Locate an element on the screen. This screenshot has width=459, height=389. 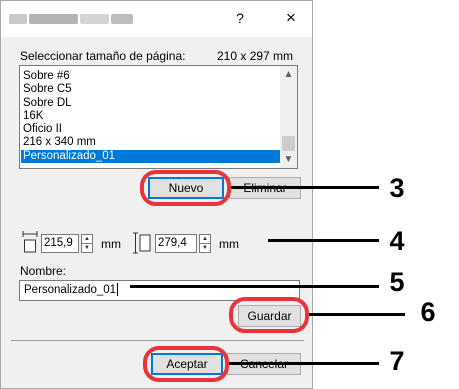
scroll-down-arrow-icon: ▼ is located at coordinates (288, 159).